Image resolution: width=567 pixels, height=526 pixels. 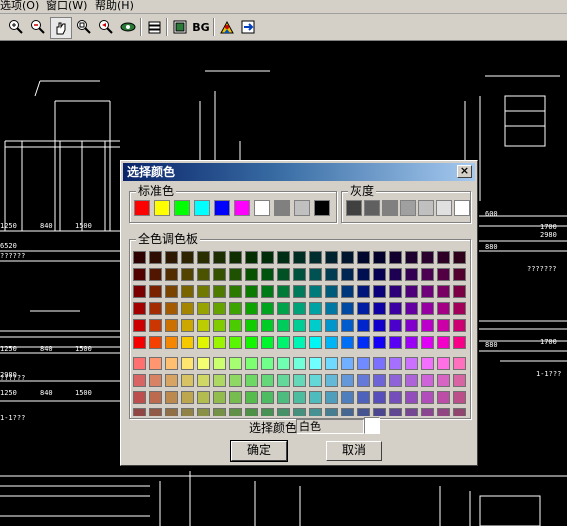 I want to click on background-icon: BG, so click(x=201, y=27).